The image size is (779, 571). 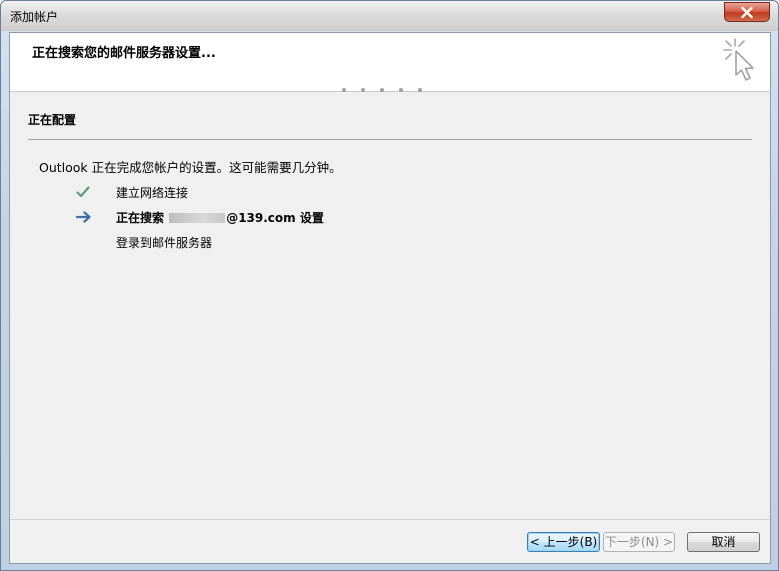 I want to click on step-label-prefix: 正在搜索, so click(x=142, y=217).